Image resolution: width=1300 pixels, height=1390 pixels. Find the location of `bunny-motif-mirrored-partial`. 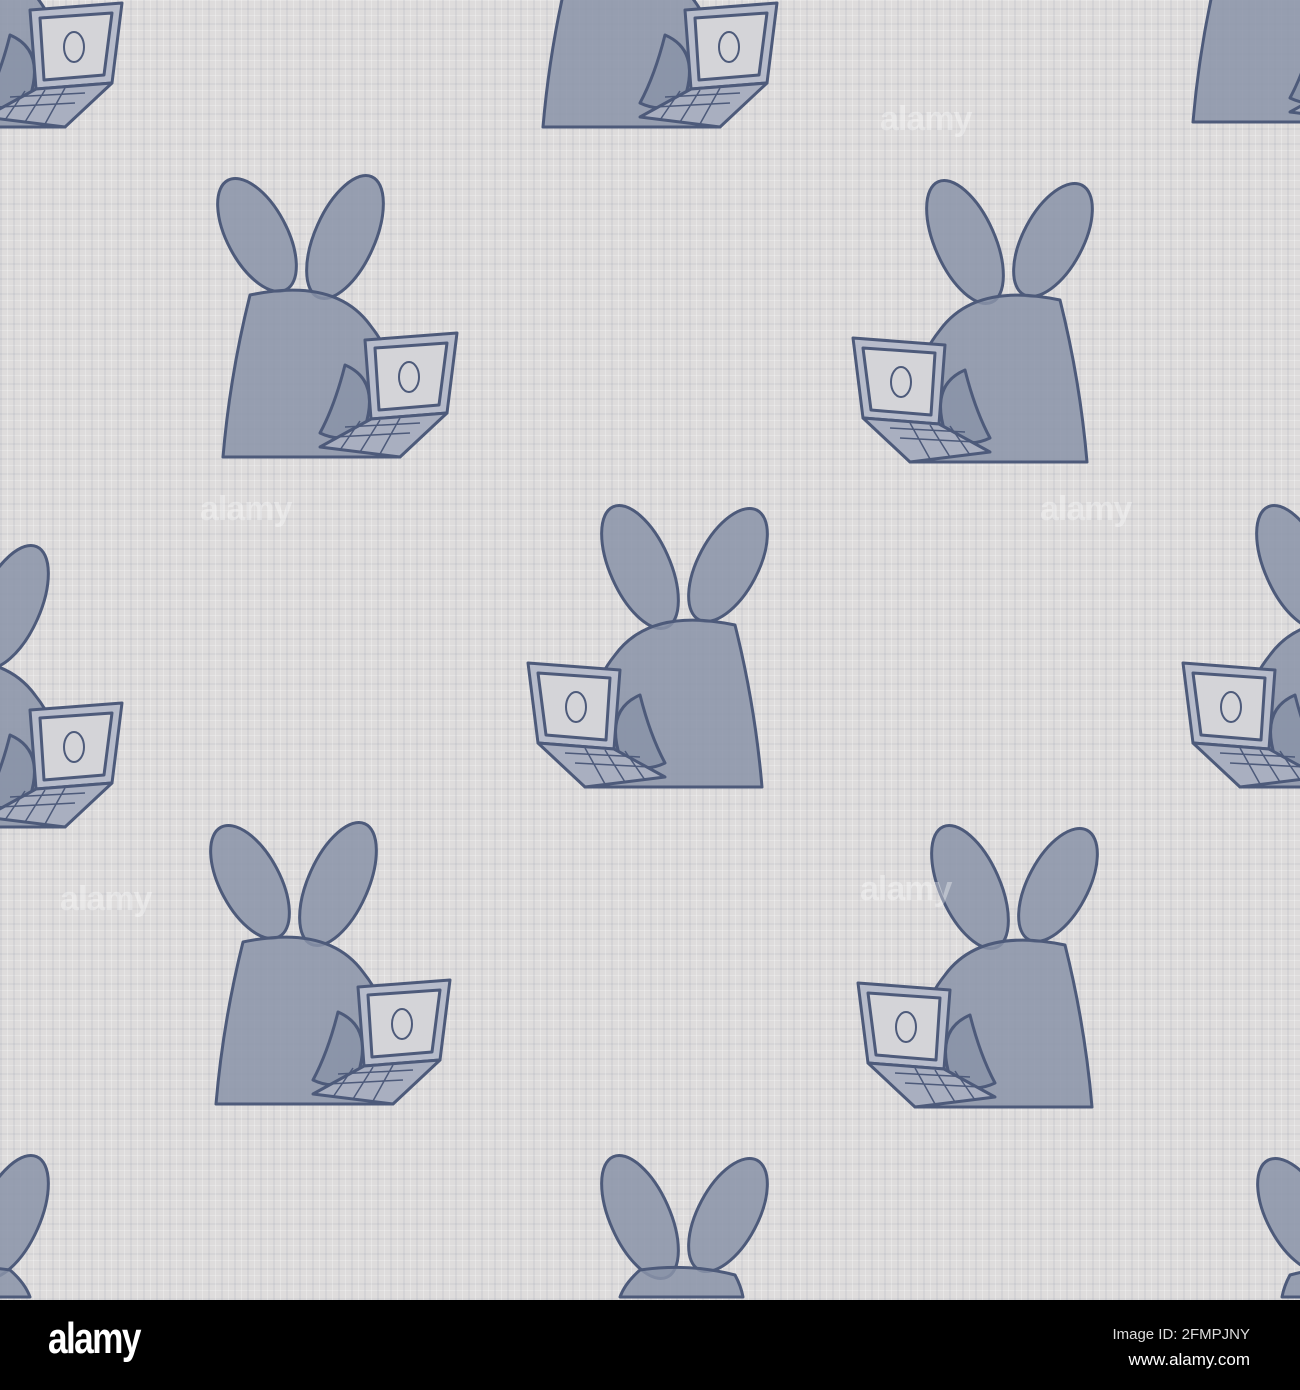

bunny-motif-mirrored-partial is located at coordinates (685, 1222).